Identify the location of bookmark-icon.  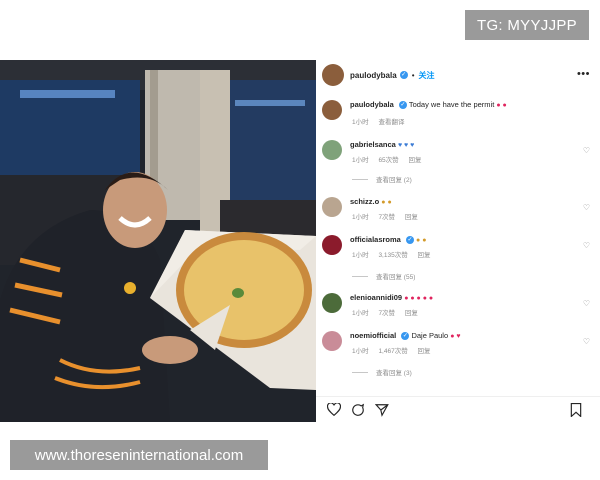
(576, 410).